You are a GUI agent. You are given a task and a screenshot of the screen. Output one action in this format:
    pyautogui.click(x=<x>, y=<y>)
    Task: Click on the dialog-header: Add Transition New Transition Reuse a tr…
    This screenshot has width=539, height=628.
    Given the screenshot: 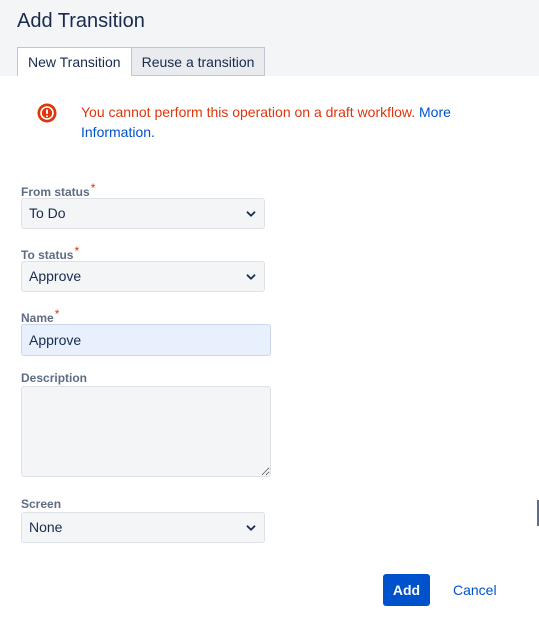 What is the action you would take?
    pyautogui.click(x=269, y=38)
    